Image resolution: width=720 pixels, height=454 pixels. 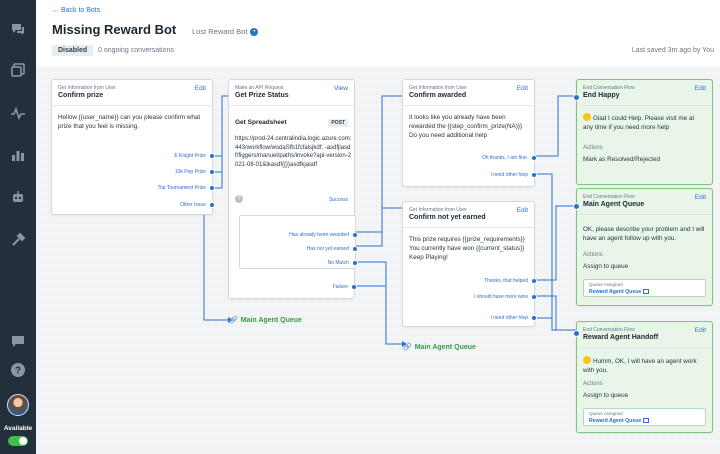 What do you see at coordinates (18, 29) in the screenshot?
I see `chat-icon` at bounding box center [18, 29].